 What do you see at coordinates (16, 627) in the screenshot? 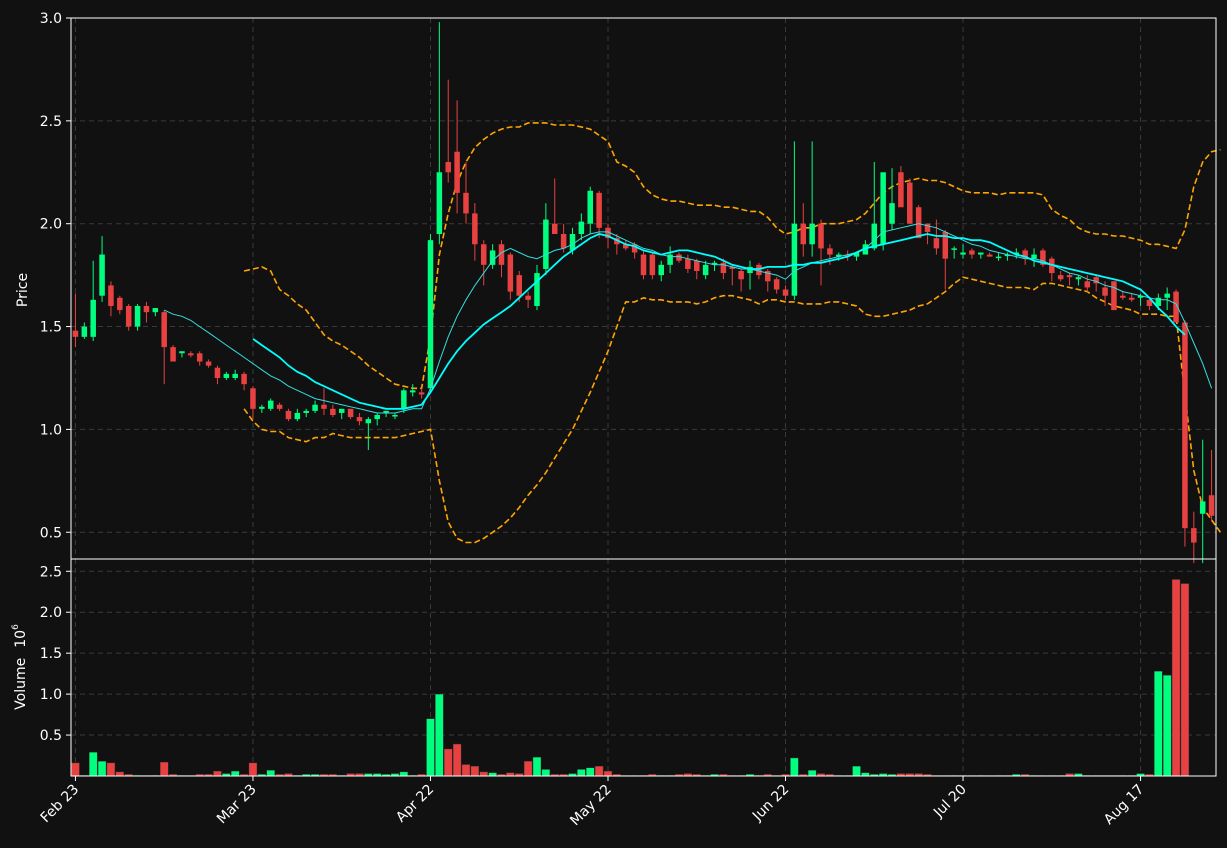
I see `volume-axis-exponent-power: 6` at bounding box center [16, 627].